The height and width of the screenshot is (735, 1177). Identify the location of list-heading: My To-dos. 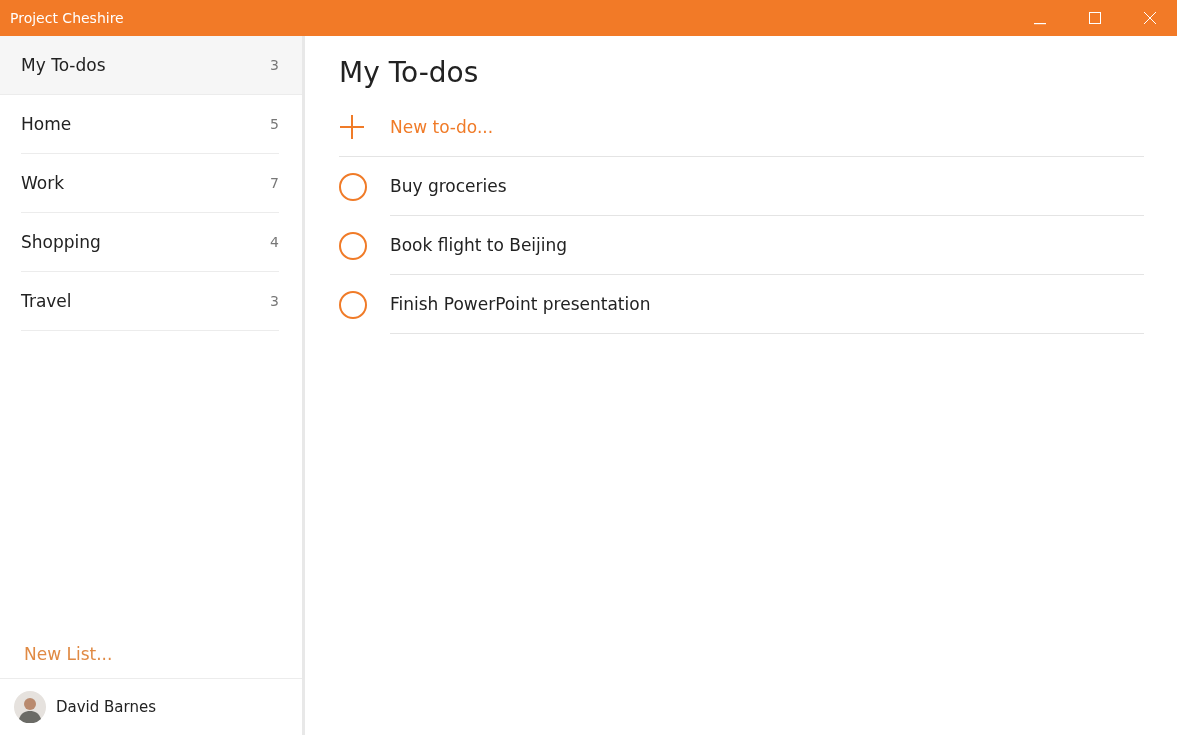
(409, 73).